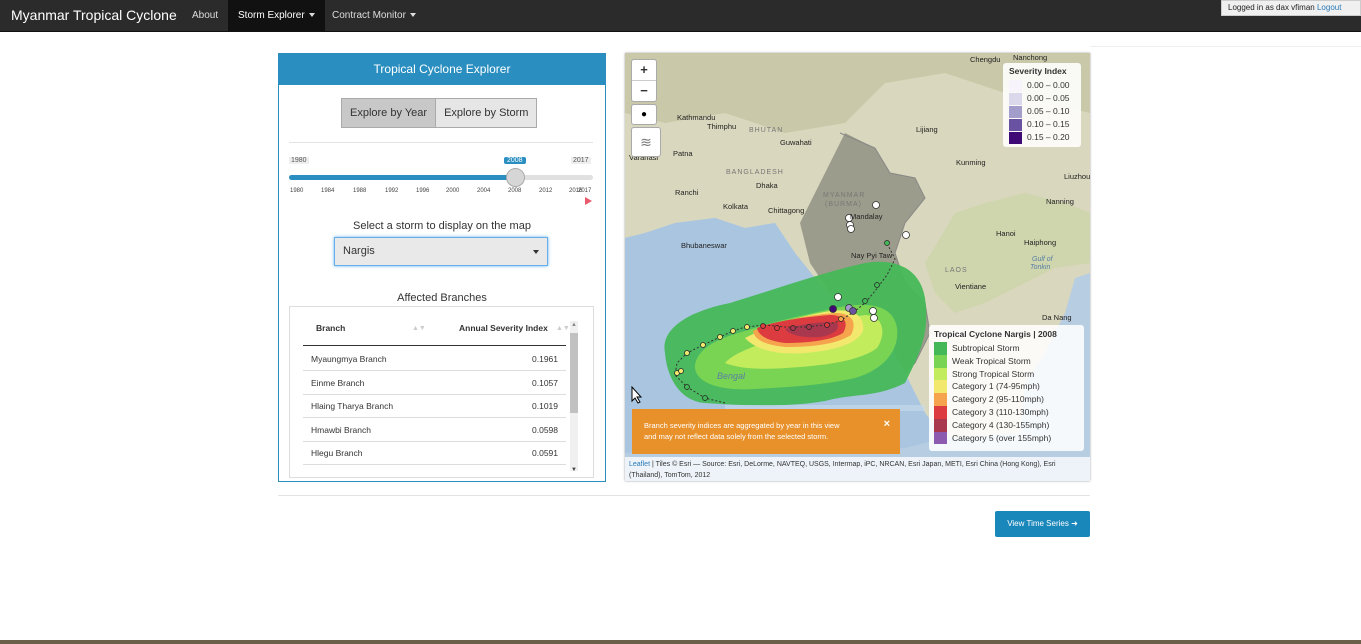  What do you see at coordinates (545, 453) in the screenshot?
I see `index-cell: 0.0591` at bounding box center [545, 453].